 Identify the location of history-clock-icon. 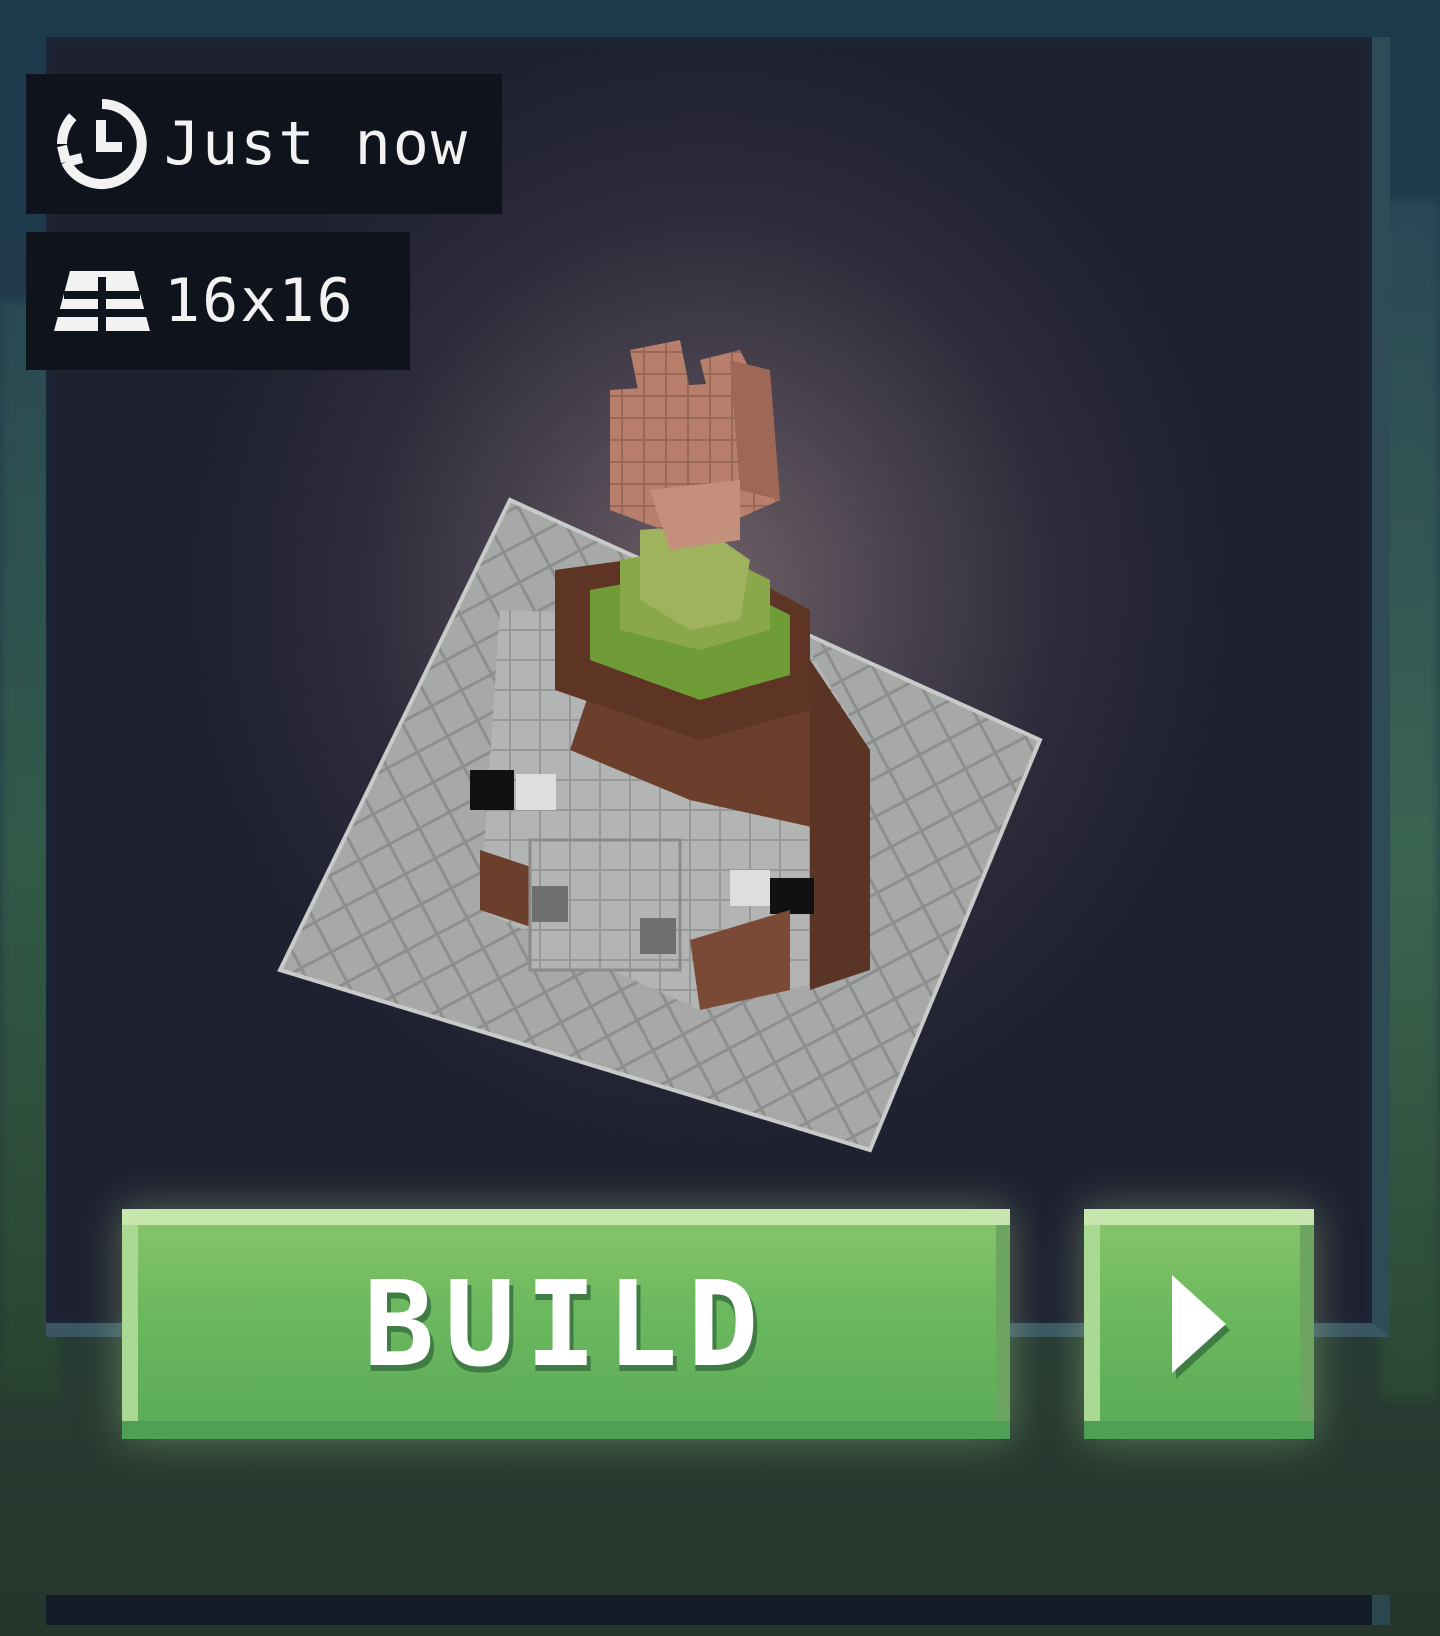
(102, 144).